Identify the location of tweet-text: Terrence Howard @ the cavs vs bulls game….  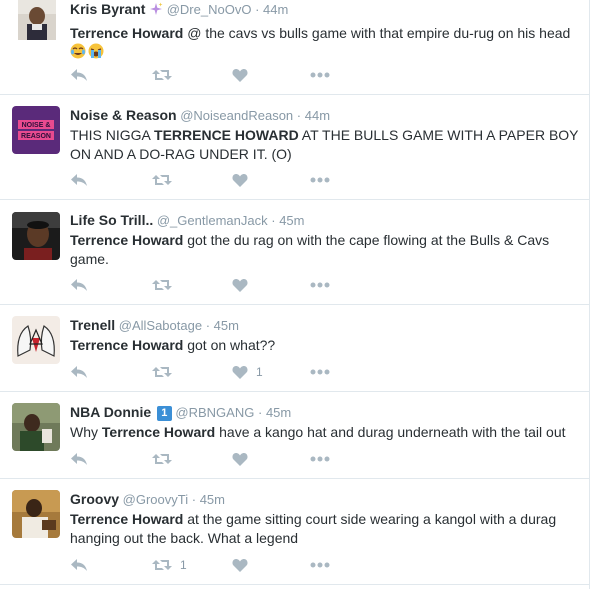
(325, 44).